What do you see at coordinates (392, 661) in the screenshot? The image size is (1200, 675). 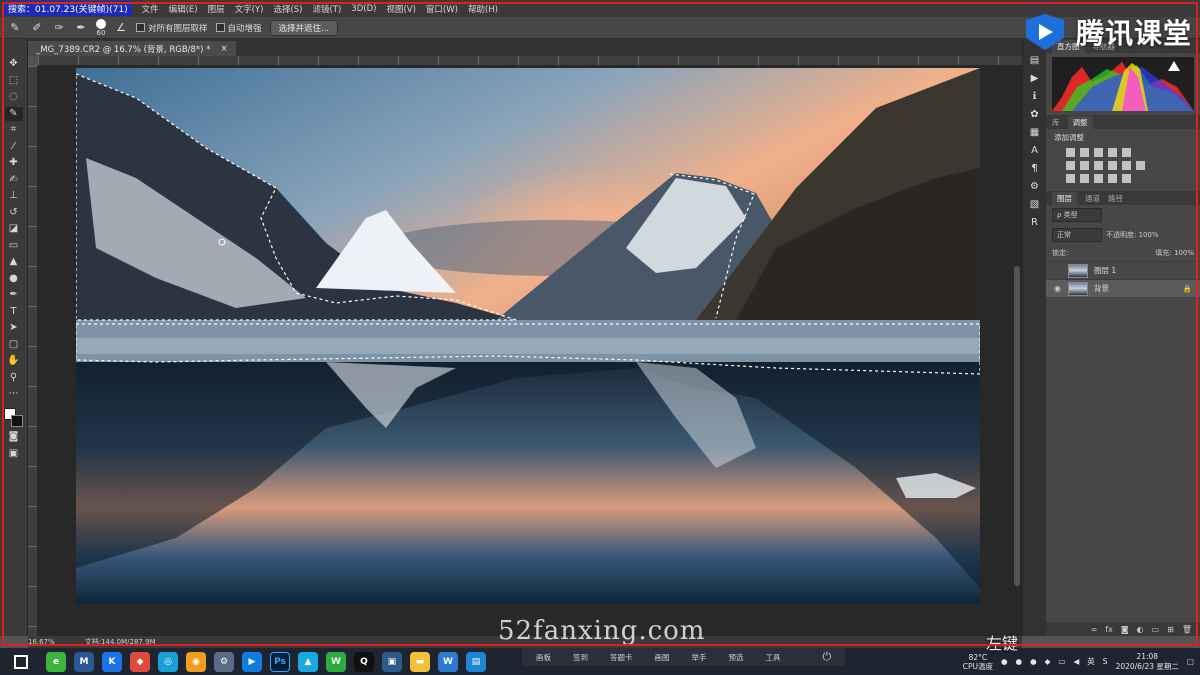 I see `active-app-icon: ▣` at bounding box center [392, 661].